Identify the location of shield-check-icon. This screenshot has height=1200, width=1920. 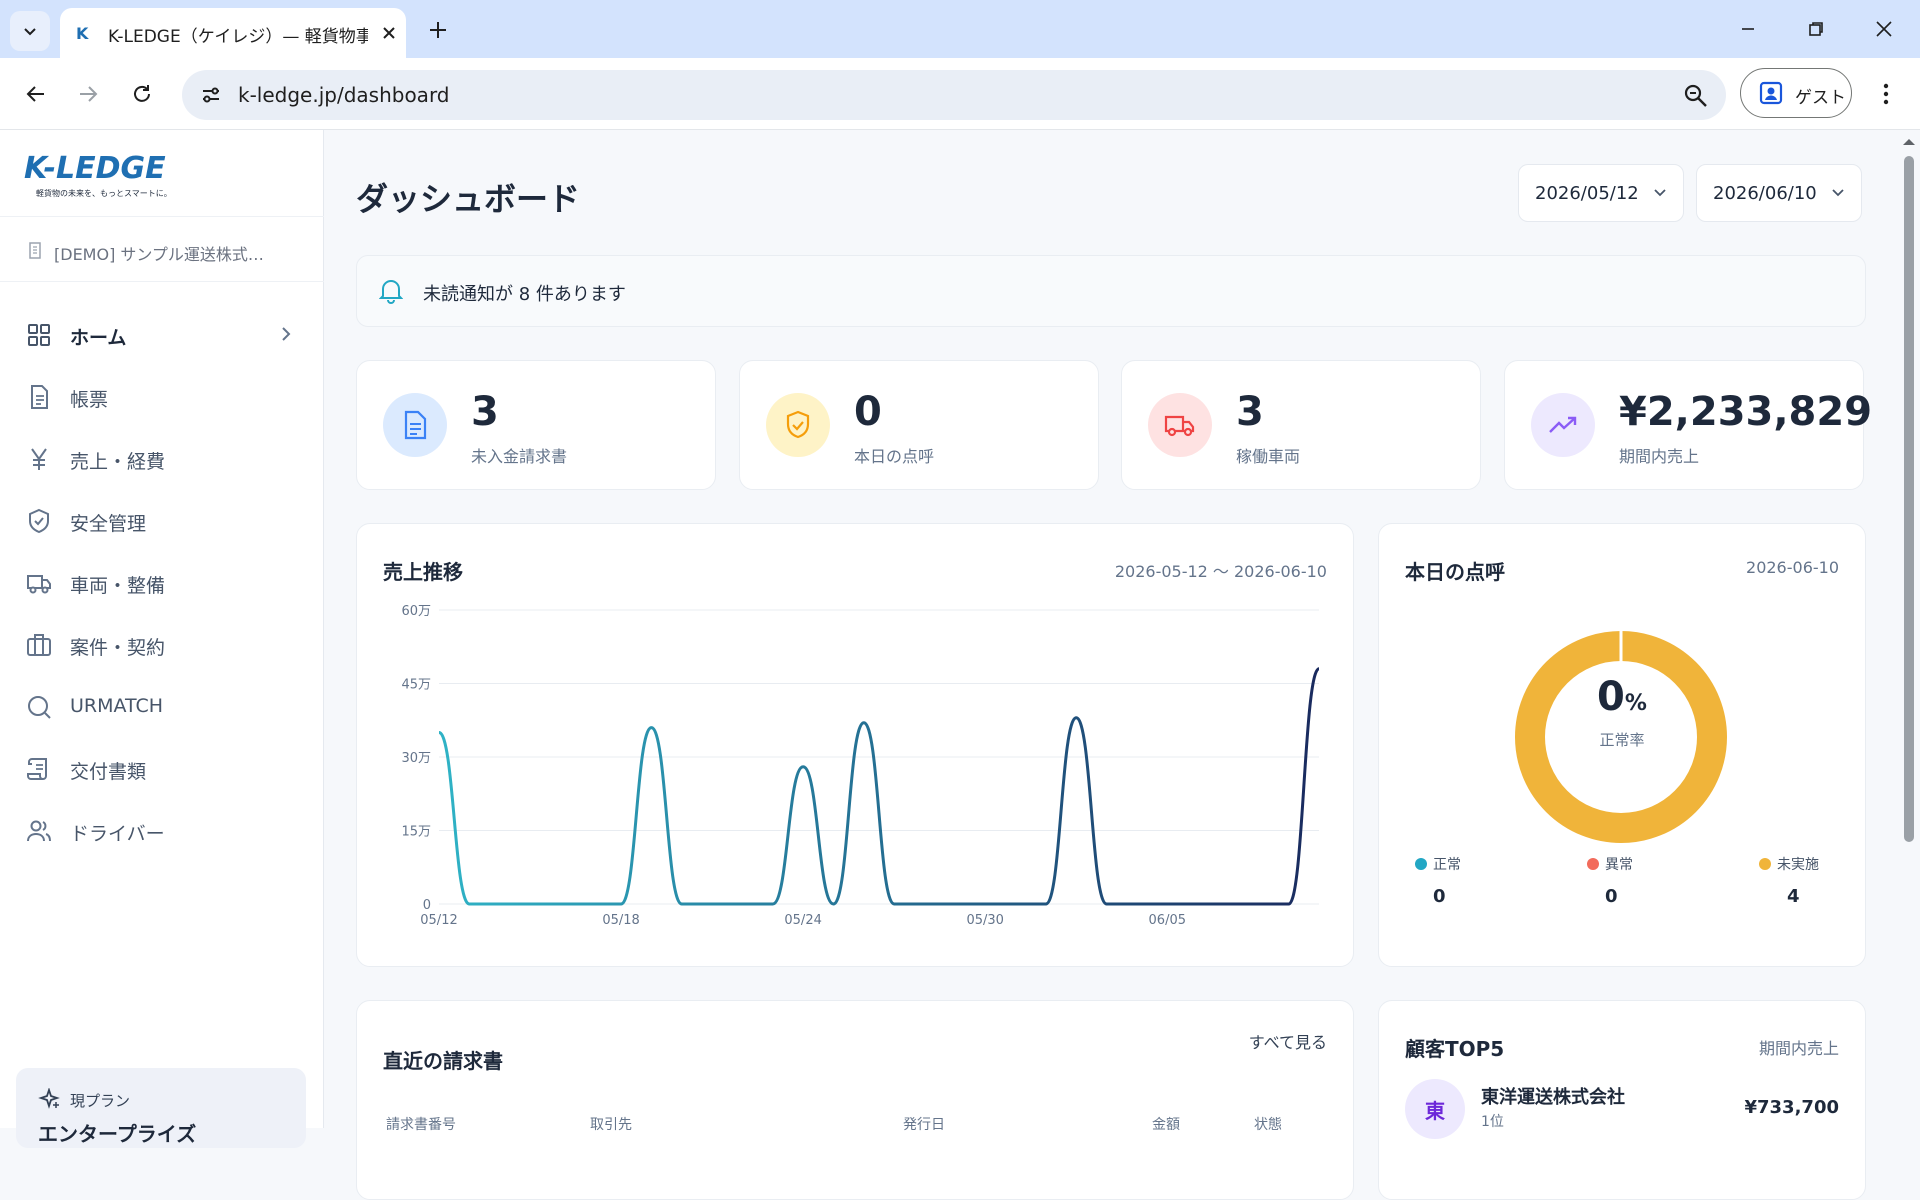
(798, 424).